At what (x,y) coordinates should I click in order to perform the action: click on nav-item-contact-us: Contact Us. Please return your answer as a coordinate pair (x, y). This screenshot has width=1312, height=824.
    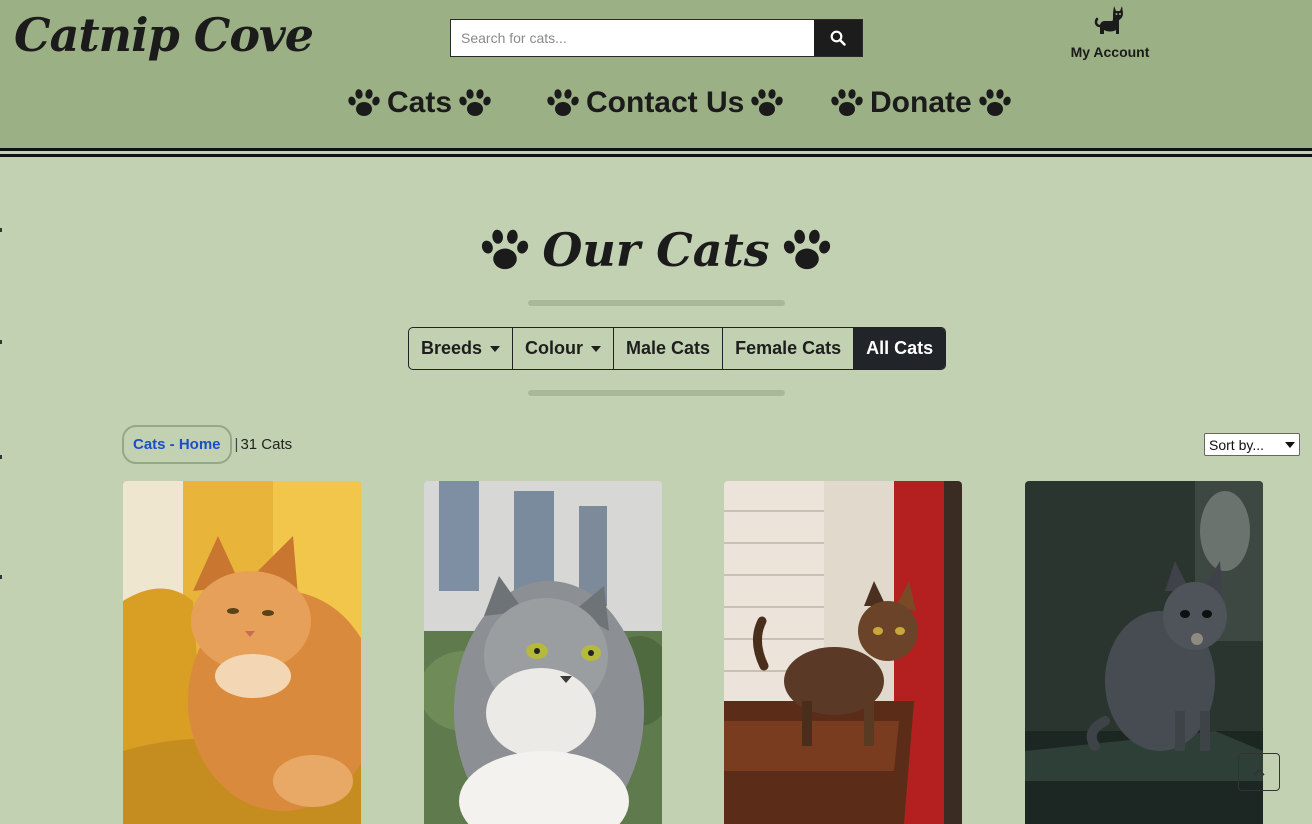
    Looking at the image, I should click on (665, 103).